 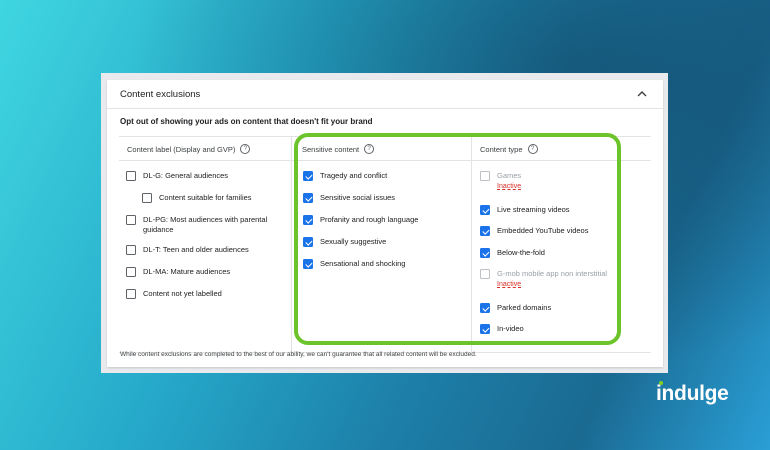 I want to click on card-header: Content exclusions, so click(x=385, y=94).